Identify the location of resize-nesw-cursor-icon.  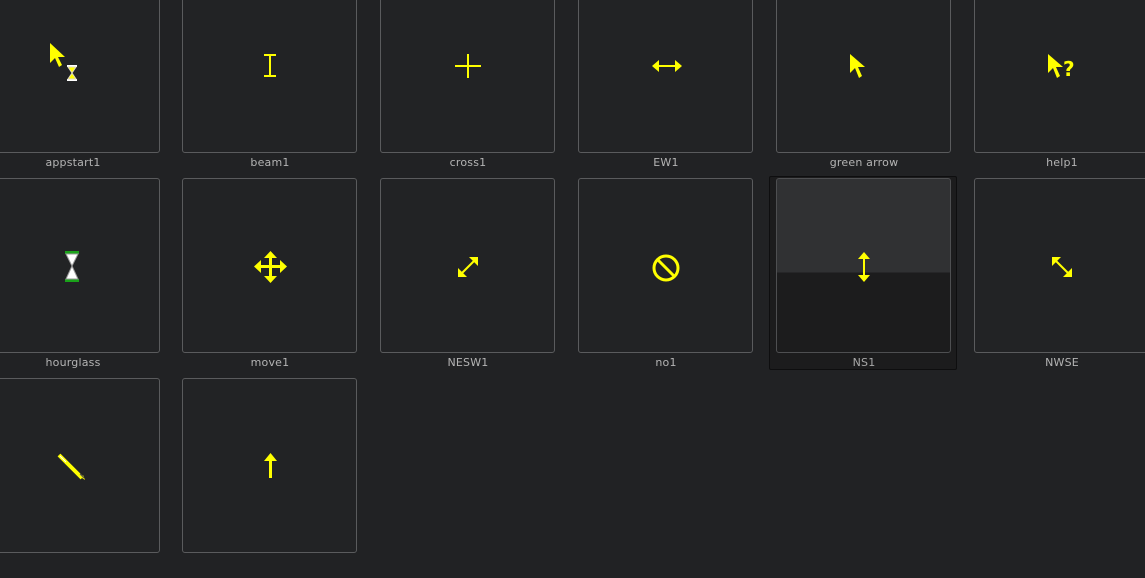
(468, 267).